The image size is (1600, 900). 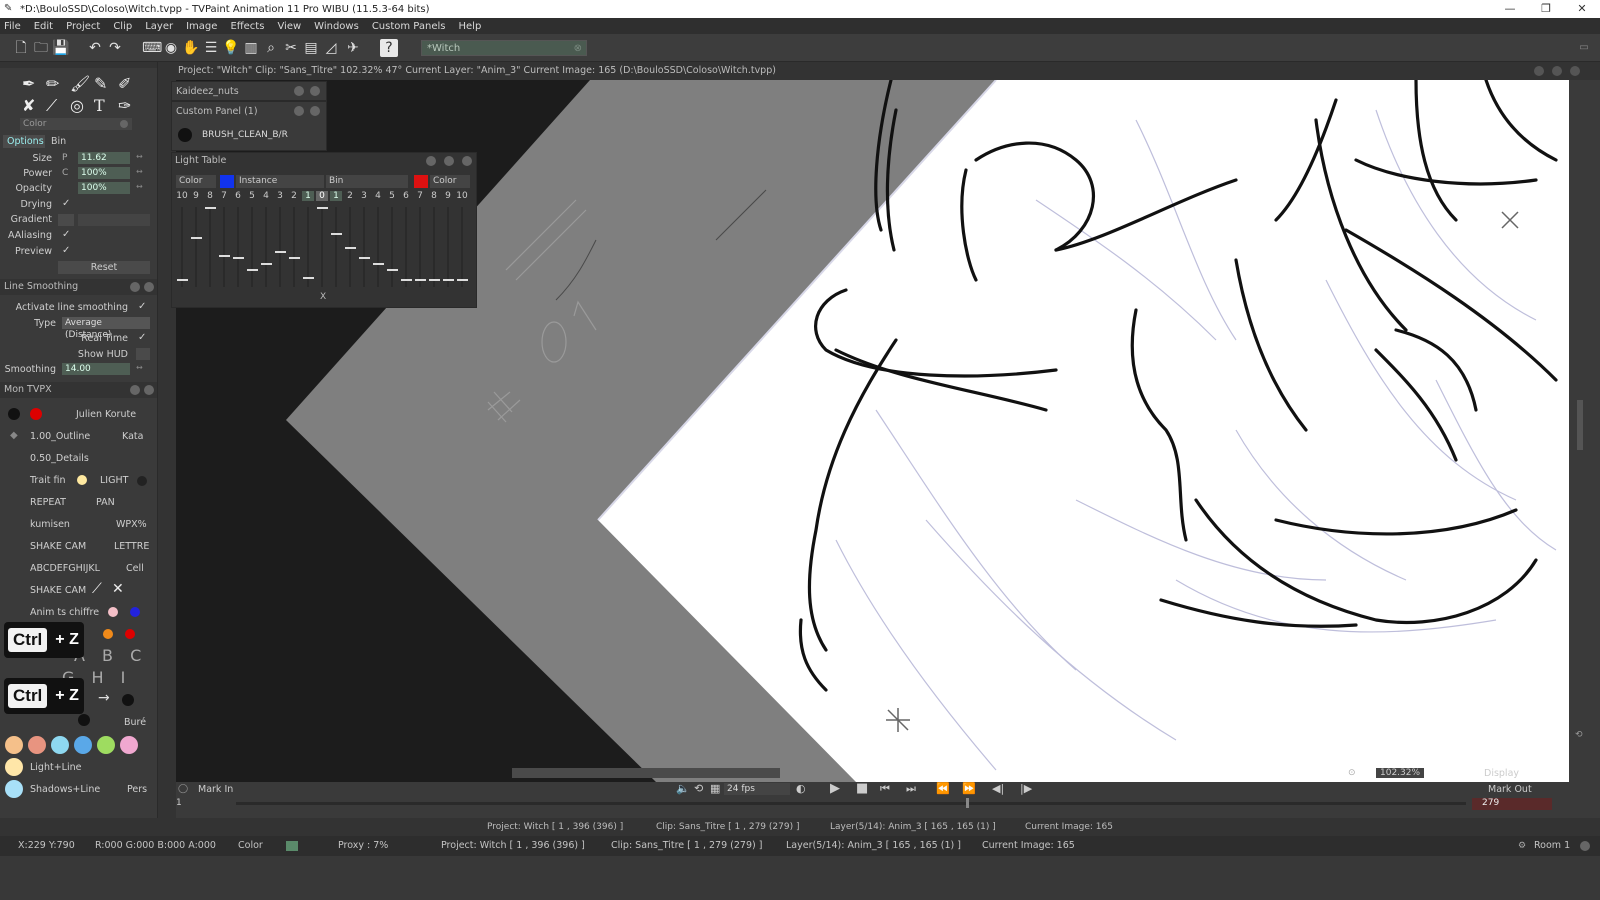 What do you see at coordinates (350, 196) in the screenshot?
I see `lt-number: 2` at bounding box center [350, 196].